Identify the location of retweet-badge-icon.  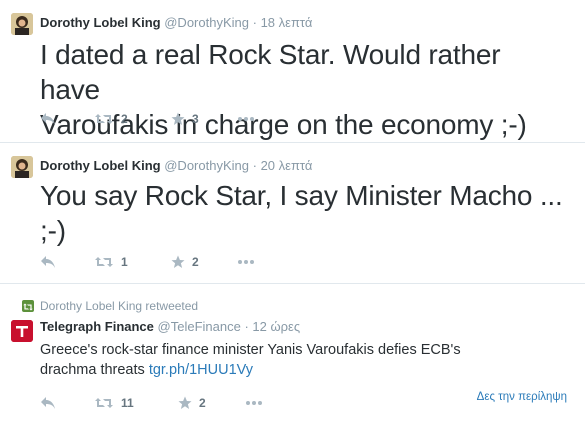
(28, 306).